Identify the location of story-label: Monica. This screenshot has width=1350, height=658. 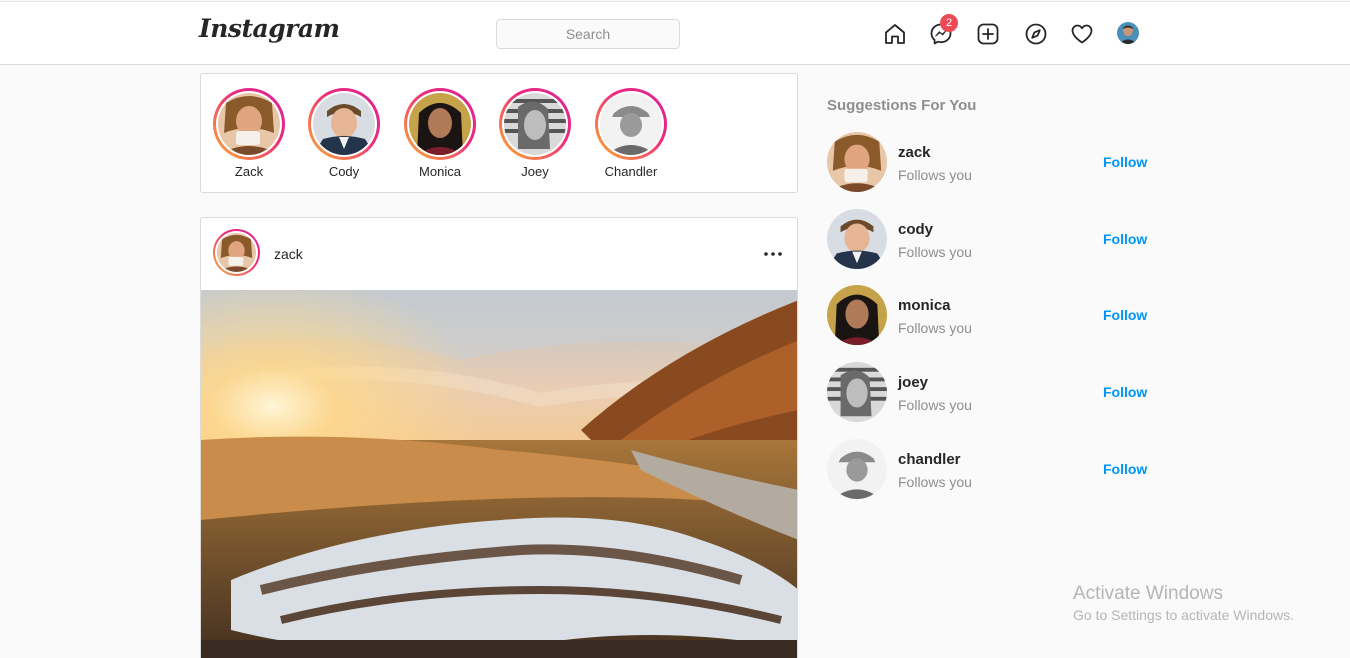
(440, 171).